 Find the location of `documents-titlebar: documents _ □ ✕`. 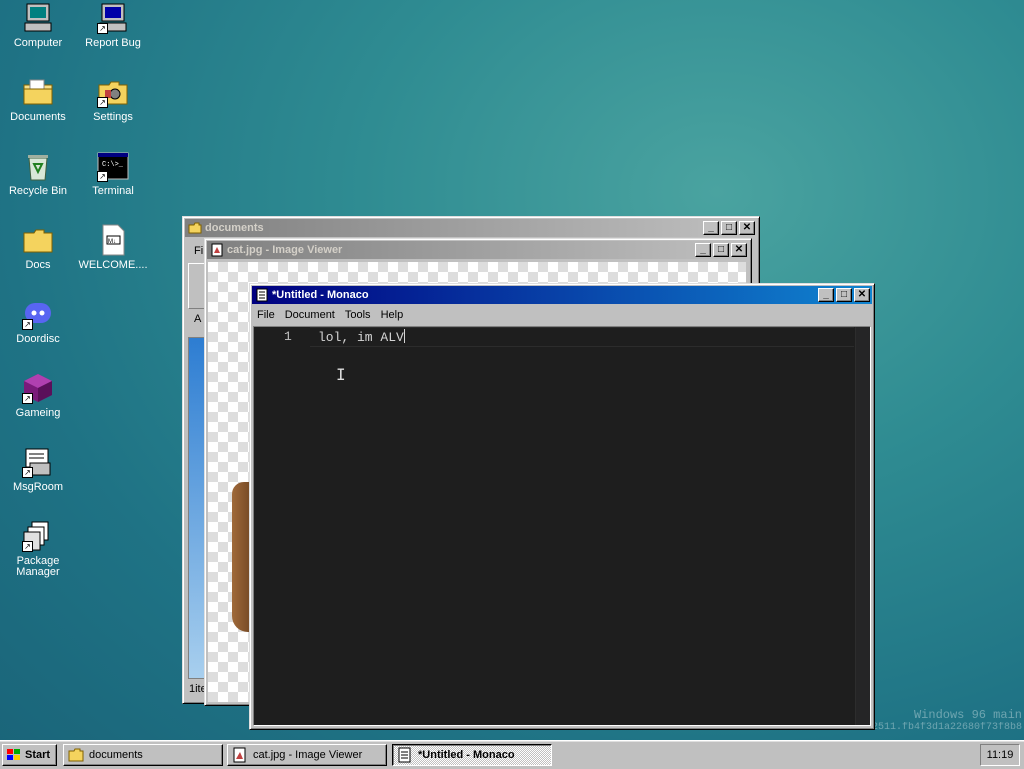

documents-titlebar: documents _ □ ✕ is located at coordinates (471, 228).